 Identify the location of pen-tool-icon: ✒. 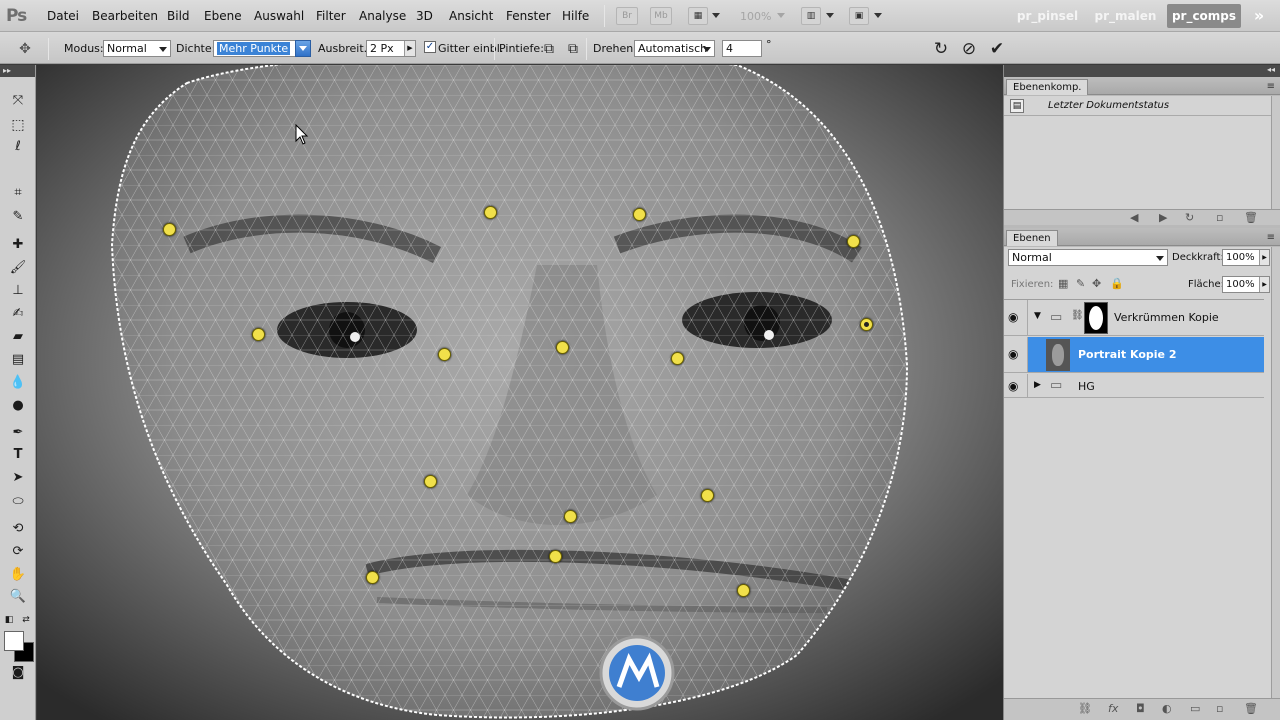
(18, 433).